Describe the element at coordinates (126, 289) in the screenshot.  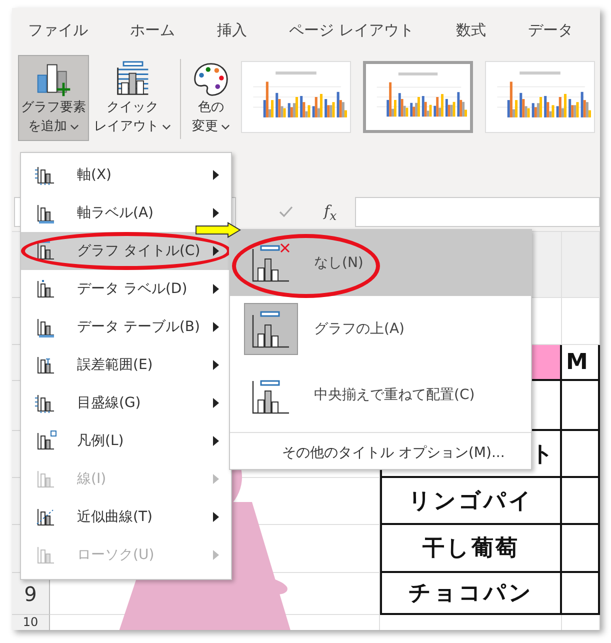
I see `menu-item: データ ラベル(D)` at that location.